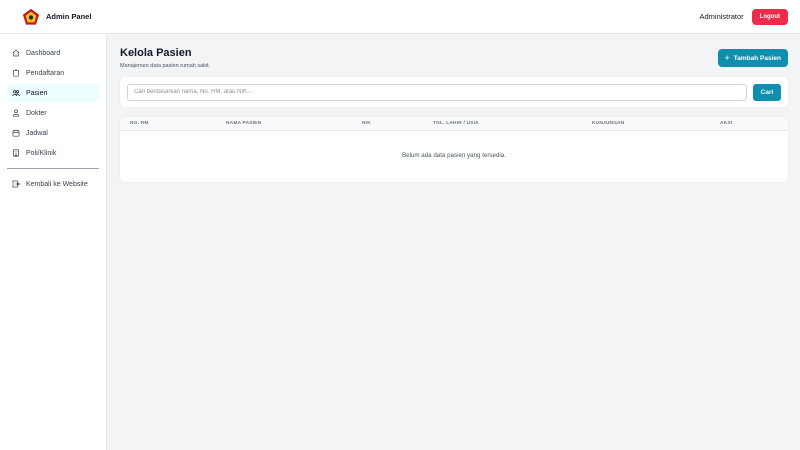  What do you see at coordinates (608, 123) in the screenshot?
I see `column-header-kunjungan: KUNJUNGAN` at bounding box center [608, 123].